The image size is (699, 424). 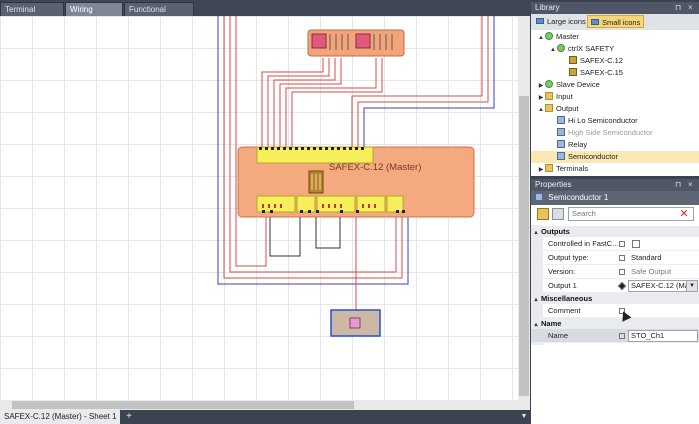 I want to click on small-icons-icon, so click(x=595, y=22).